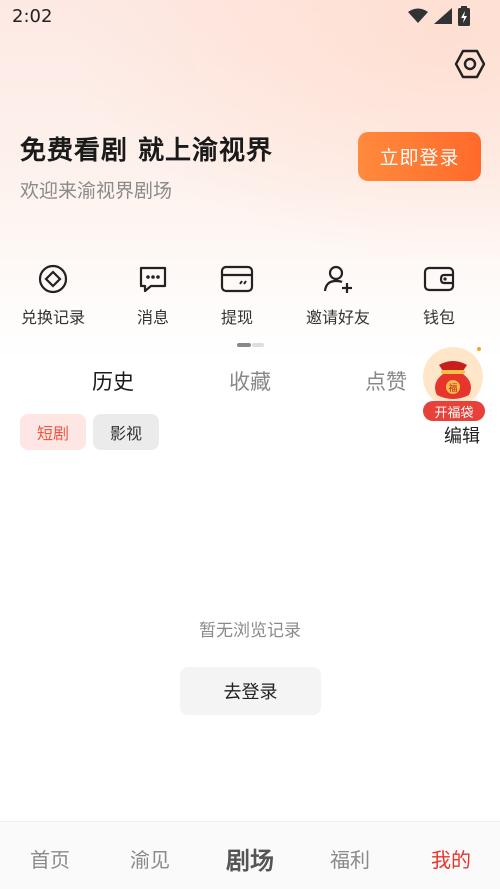 The height and width of the screenshot is (889, 500). I want to click on empty-state-message: 暂无浏览记录, so click(250, 631).